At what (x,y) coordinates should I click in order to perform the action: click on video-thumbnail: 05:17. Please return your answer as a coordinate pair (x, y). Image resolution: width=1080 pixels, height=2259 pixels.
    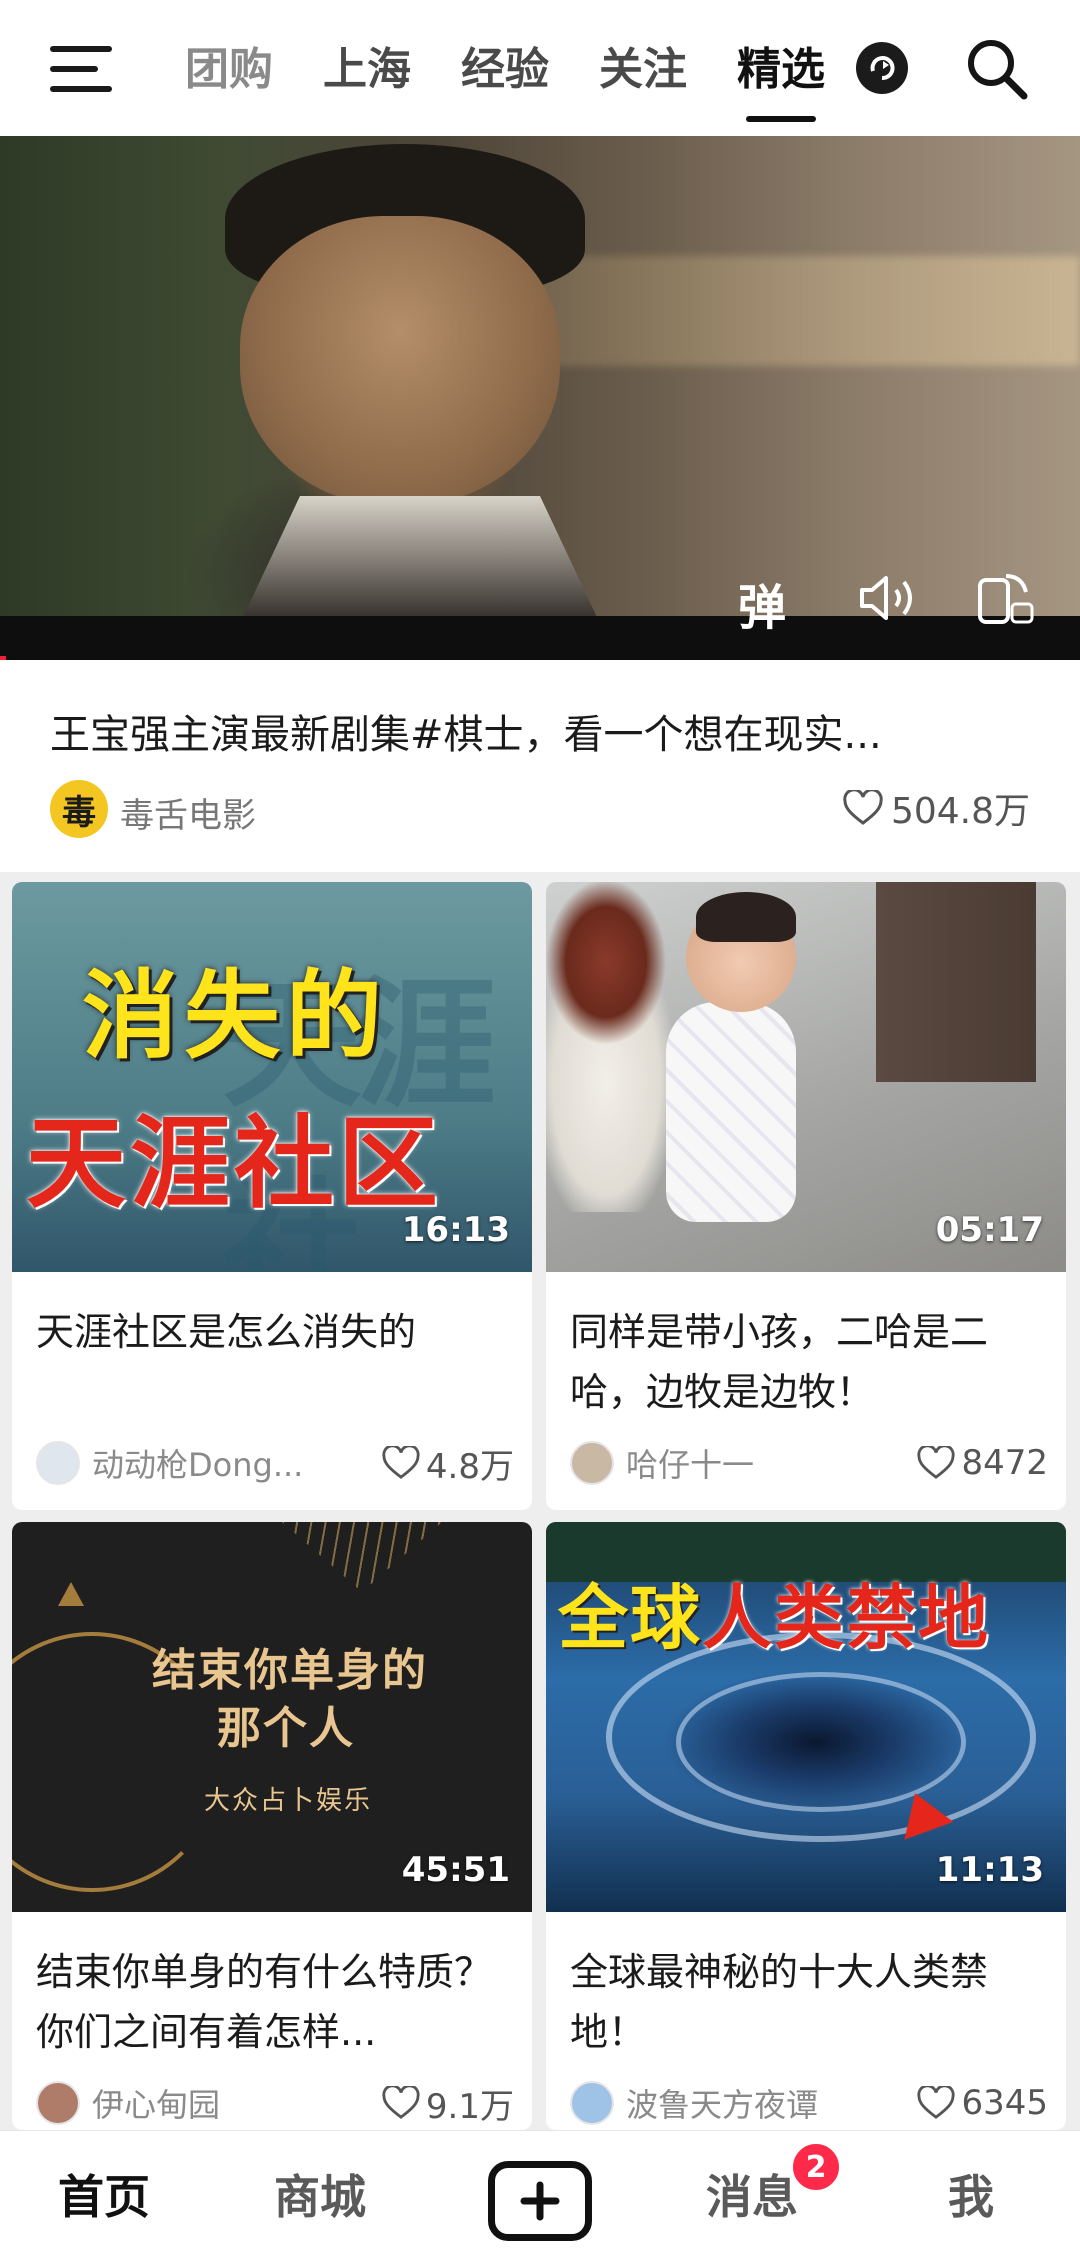
    Looking at the image, I should click on (806, 1077).